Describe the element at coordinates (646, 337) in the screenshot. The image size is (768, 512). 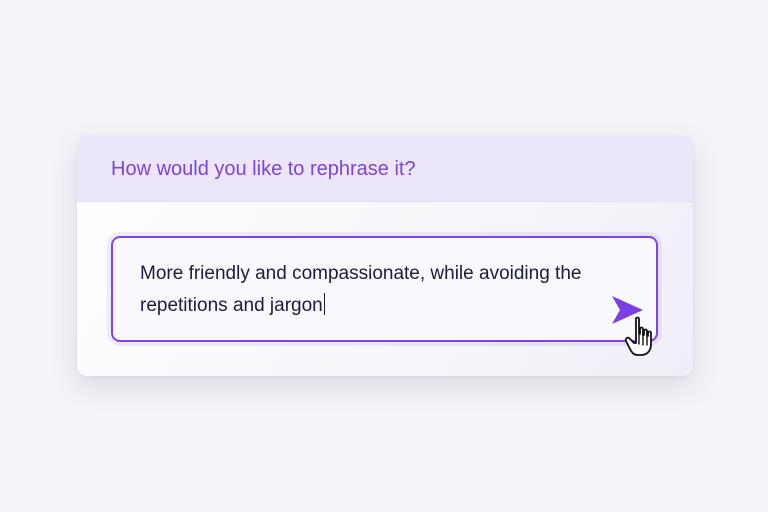
I see `hand-pointer-cursor-icon` at that location.